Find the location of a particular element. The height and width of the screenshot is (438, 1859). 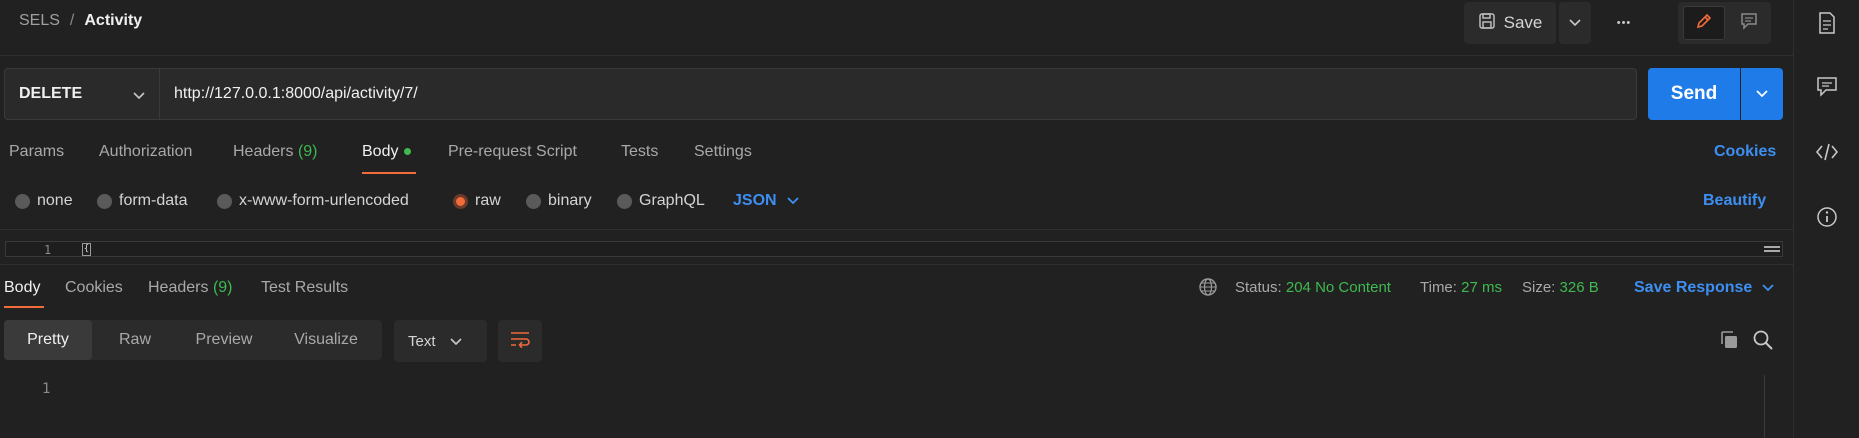

view-visualize-button: Visualize is located at coordinates (326, 340).